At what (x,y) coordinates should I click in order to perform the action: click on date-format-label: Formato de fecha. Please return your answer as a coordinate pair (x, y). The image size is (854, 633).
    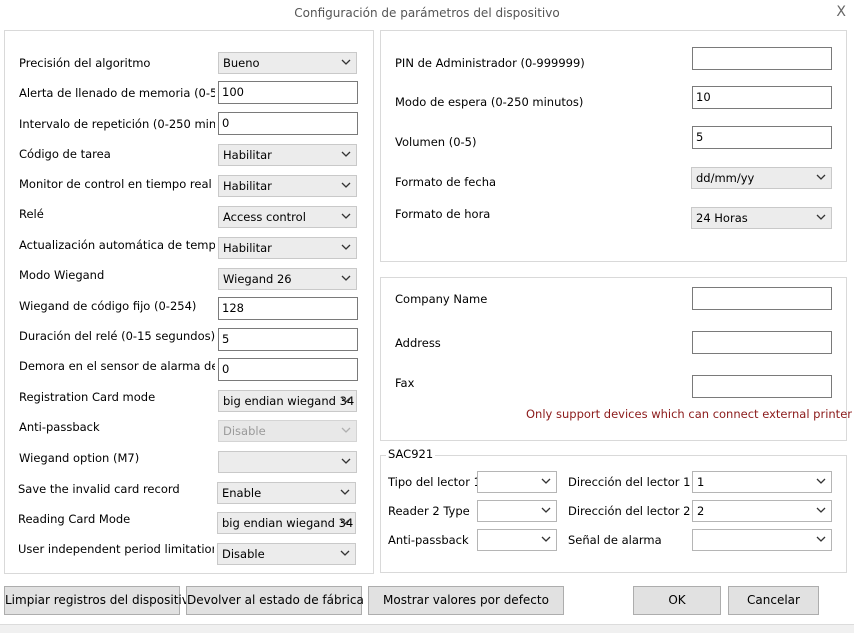
    Looking at the image, I should click on (446, 182).